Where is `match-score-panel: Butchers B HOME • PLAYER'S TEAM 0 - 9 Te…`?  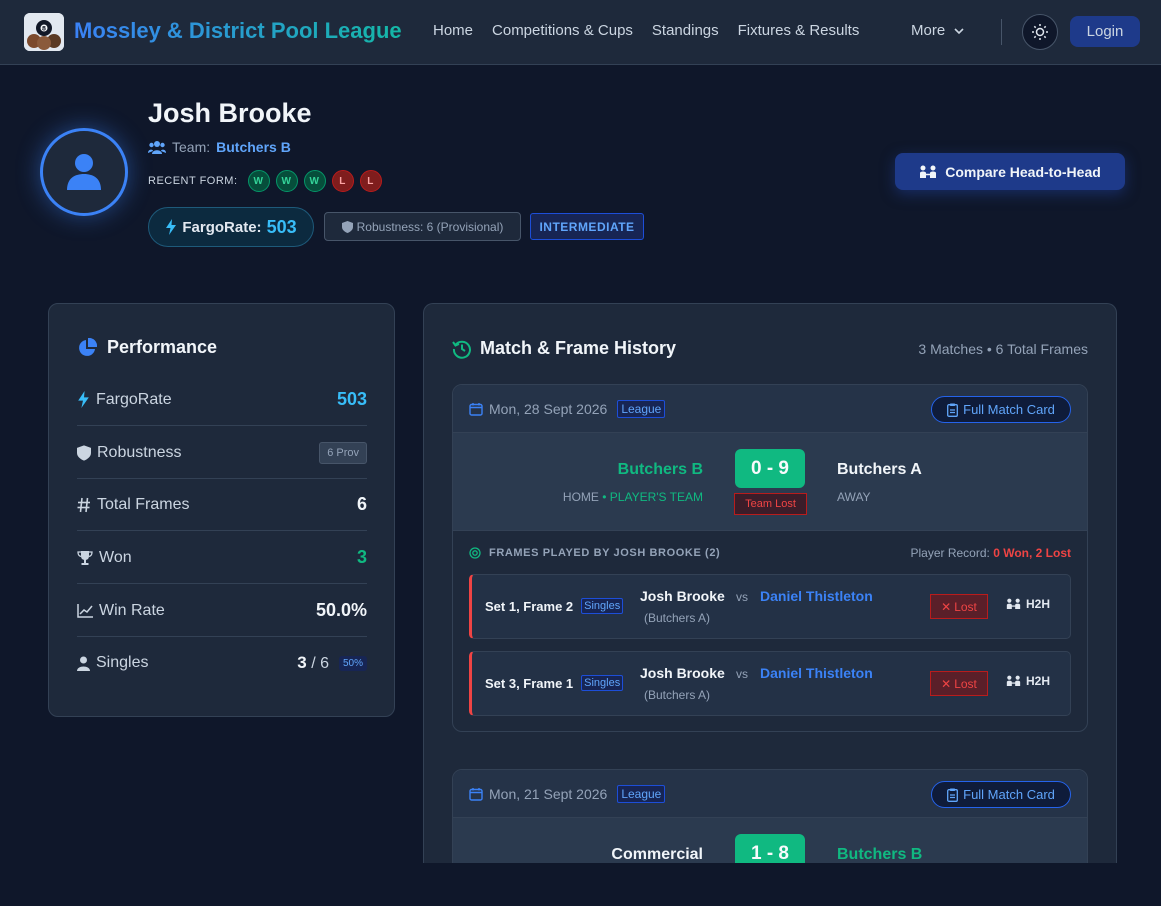
match-score-panel: Butchers B HOME • PLAYER'S TEAM 0 - 9 Te… is located at coordinates (770, 482).